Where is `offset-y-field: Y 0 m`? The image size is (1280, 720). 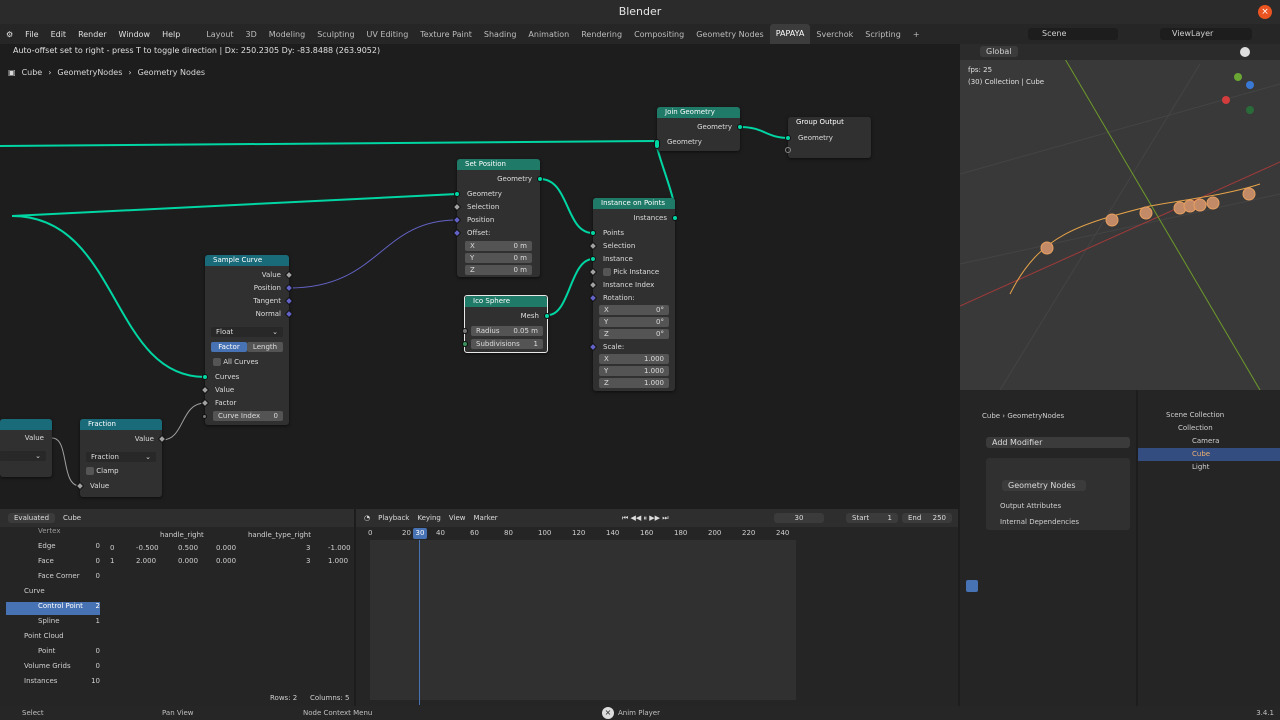
offset-y-field: Y 0 m is located at coordinates (498, 258).